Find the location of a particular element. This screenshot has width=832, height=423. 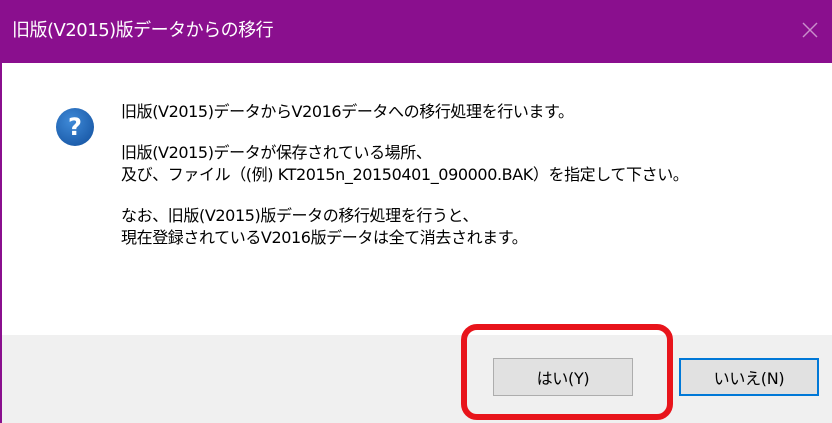

question-icon: ? is located at coordinates (75, 127).